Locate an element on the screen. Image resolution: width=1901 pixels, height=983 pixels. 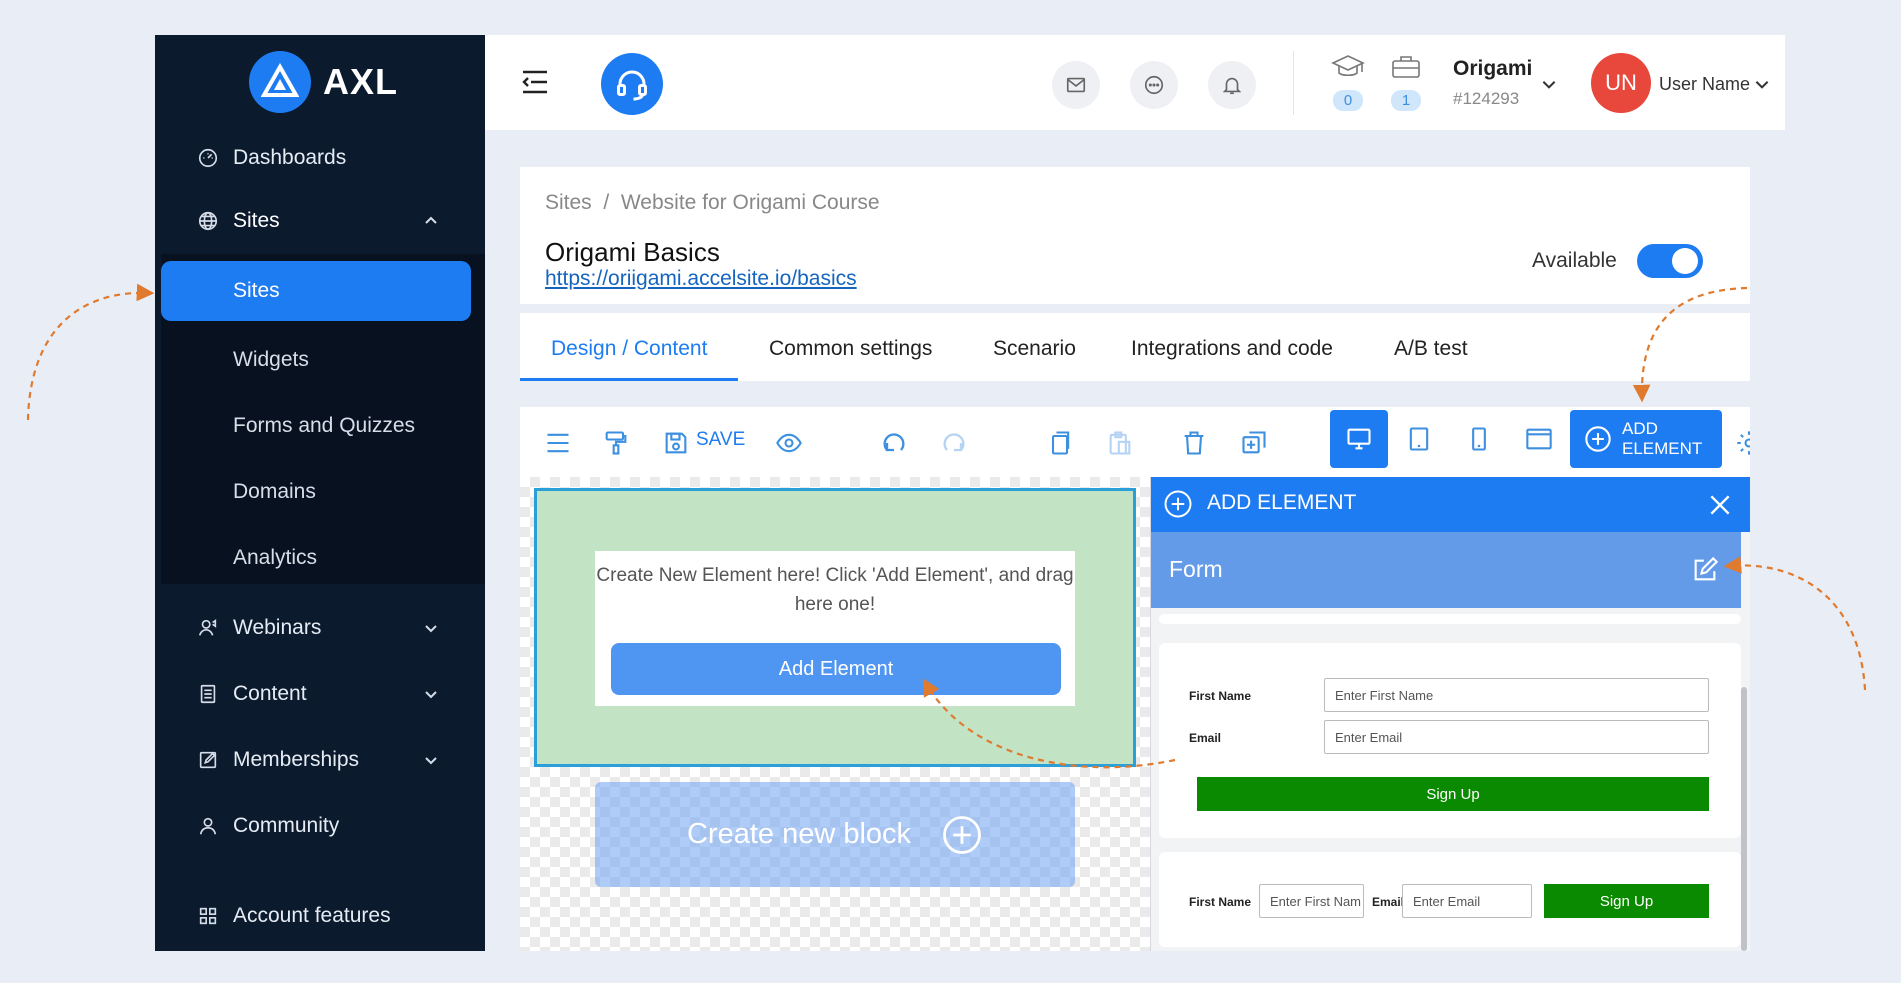
sidebar-item-sites: Sites is located at coordinates (320, 221).